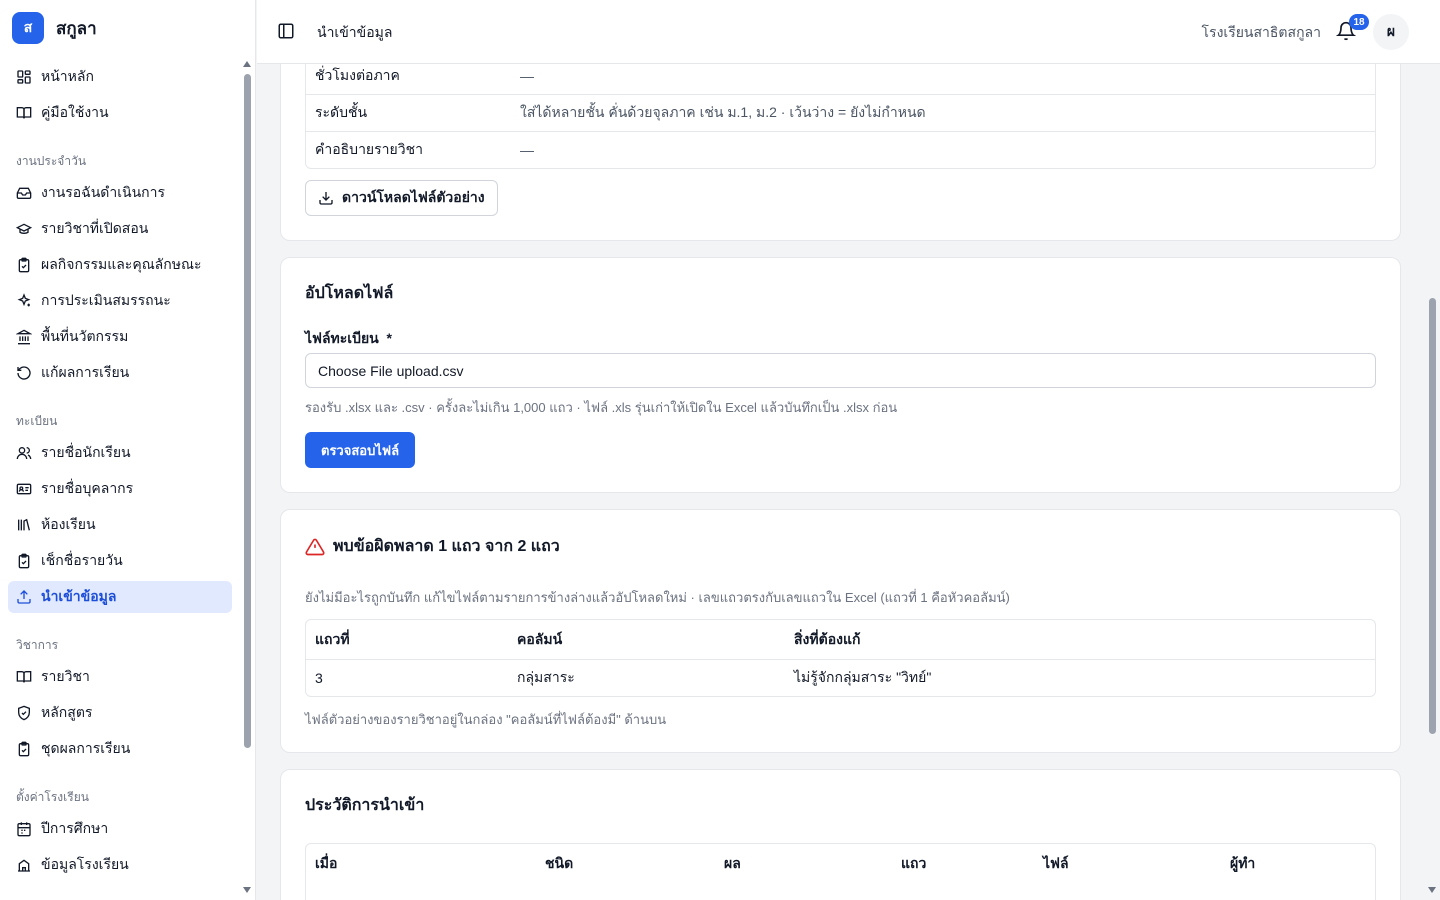  I want to click on sidebar-item-label: ผลกิจกรรมและคุณลักษณะ, so click(121, 264).